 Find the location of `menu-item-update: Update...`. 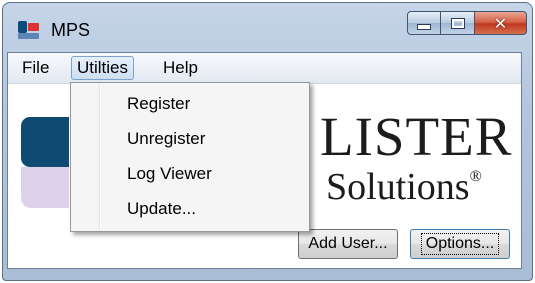

menu-item-update: Update... is located at coordinates (161, 209).